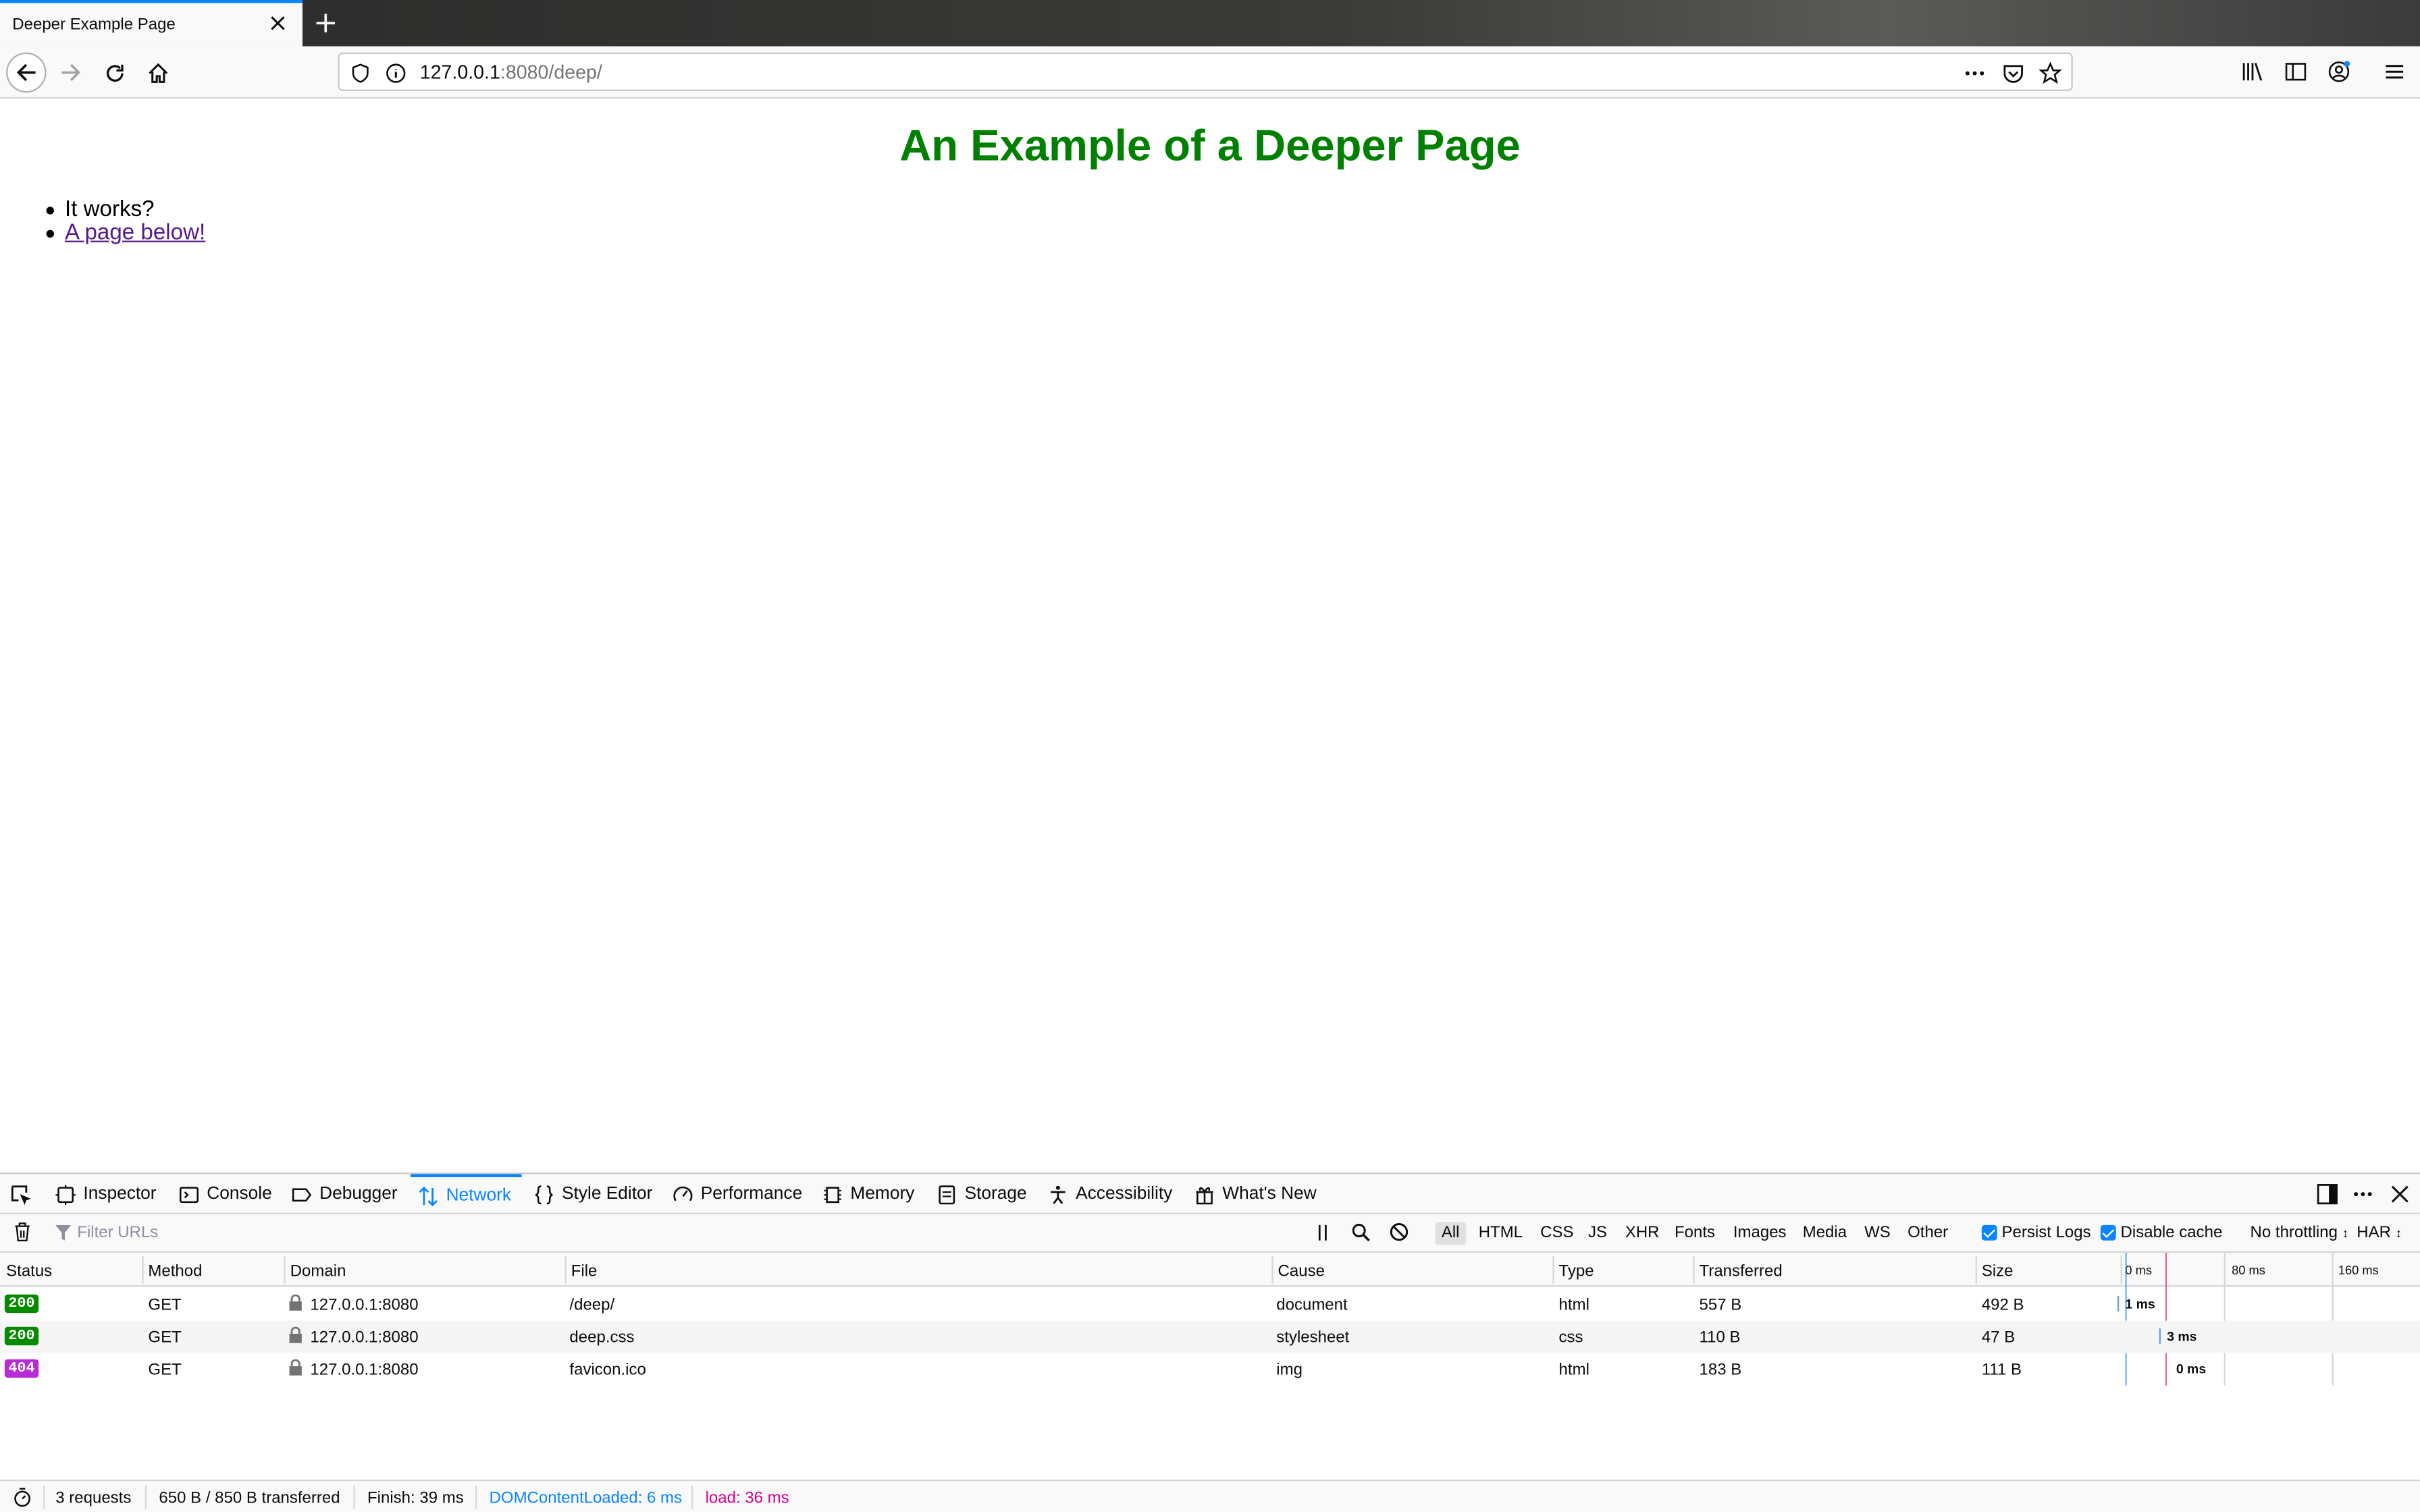 The width and height of the screenshot is (2420, 1512). Describe the element at coordinates (29, 1271) in the screenshot. I see `column-status: Status` at that location.